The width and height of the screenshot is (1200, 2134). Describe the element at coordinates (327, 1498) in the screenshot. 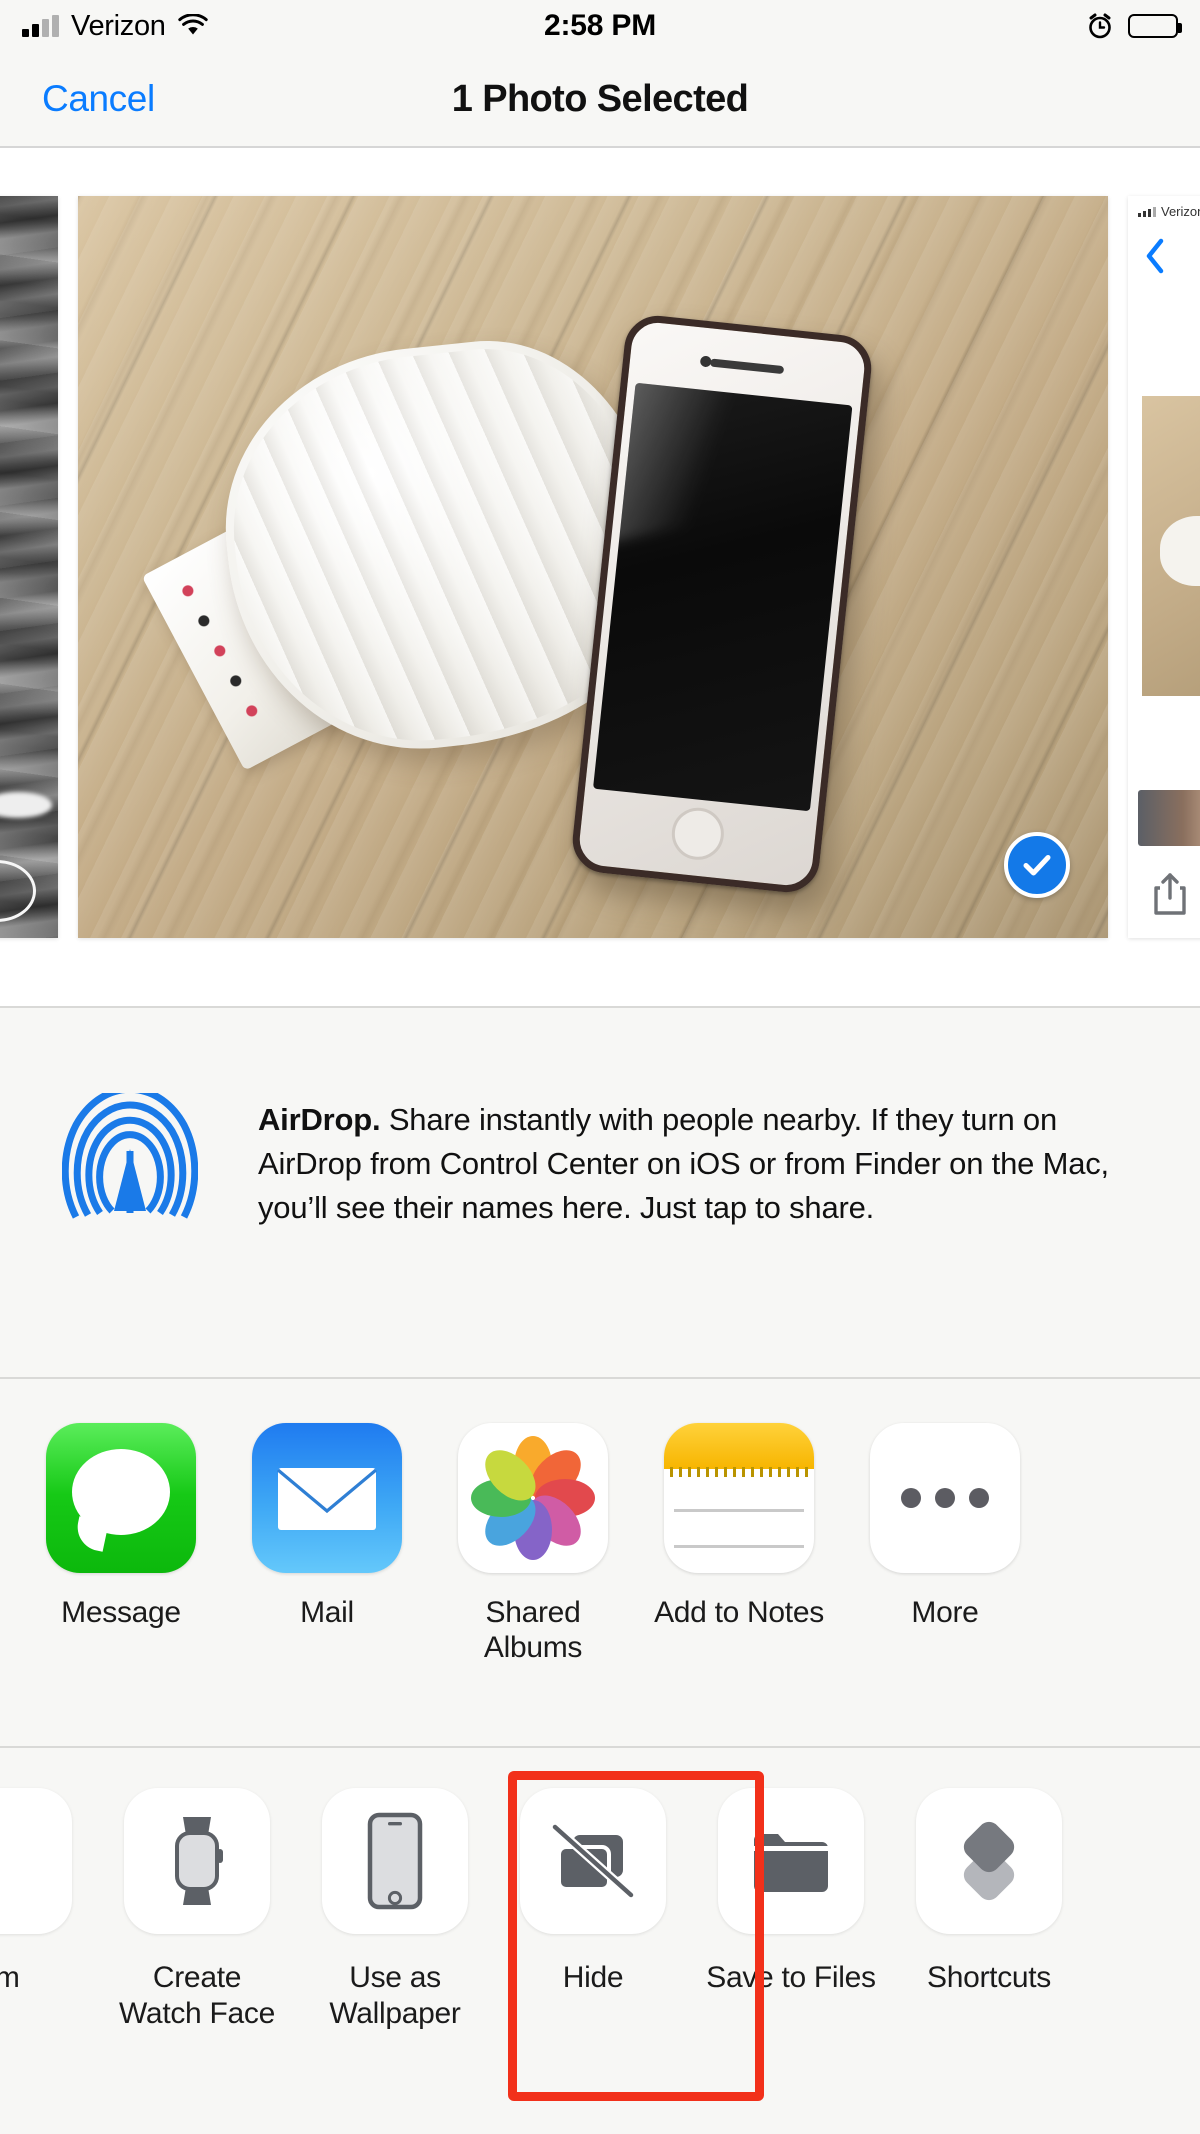

I see `mail-app-icon` at that location.